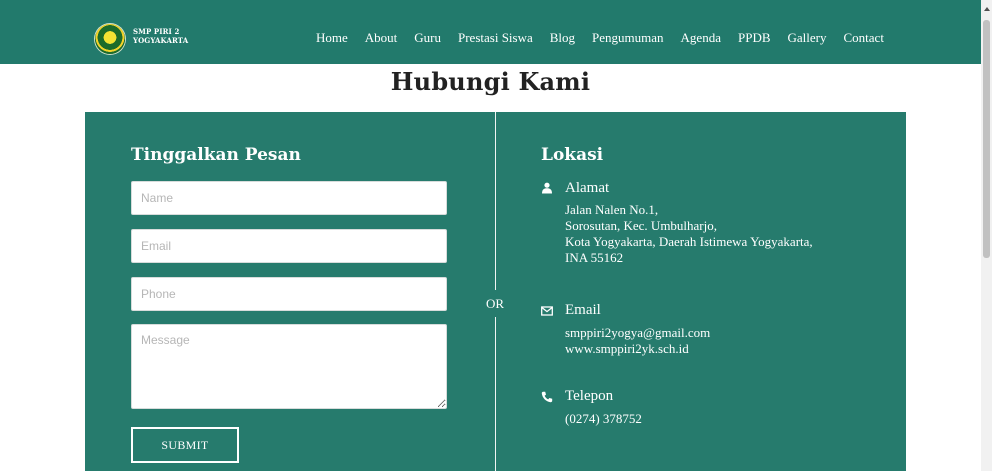 This screenshot has height=471, width=992. What do you see at coordinates (185, 445) in the screenshot?
I see `submit-button: SUBMIT` at bounding box center [185, 445].